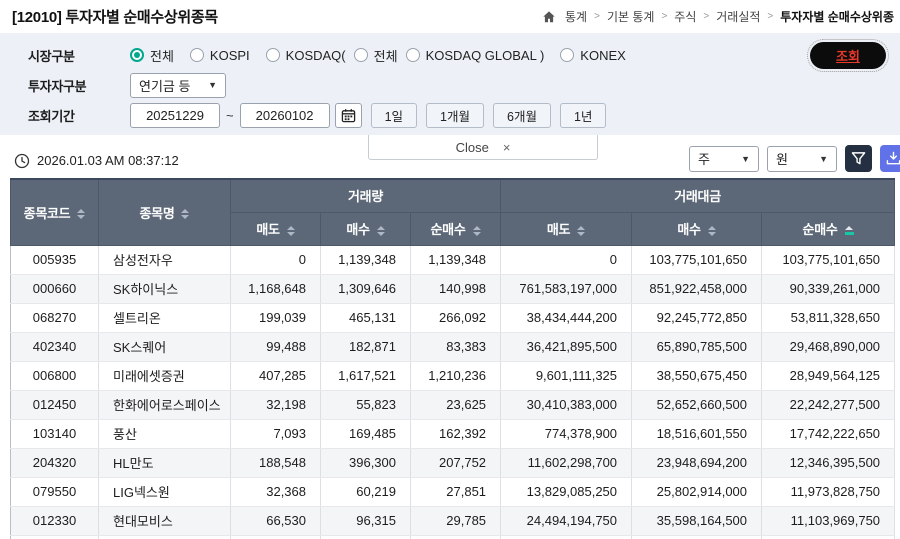  What do you see at coordinates (507, 147) in the screenshot?
I see `close-icon: ×` at bounding box center [507, 147].